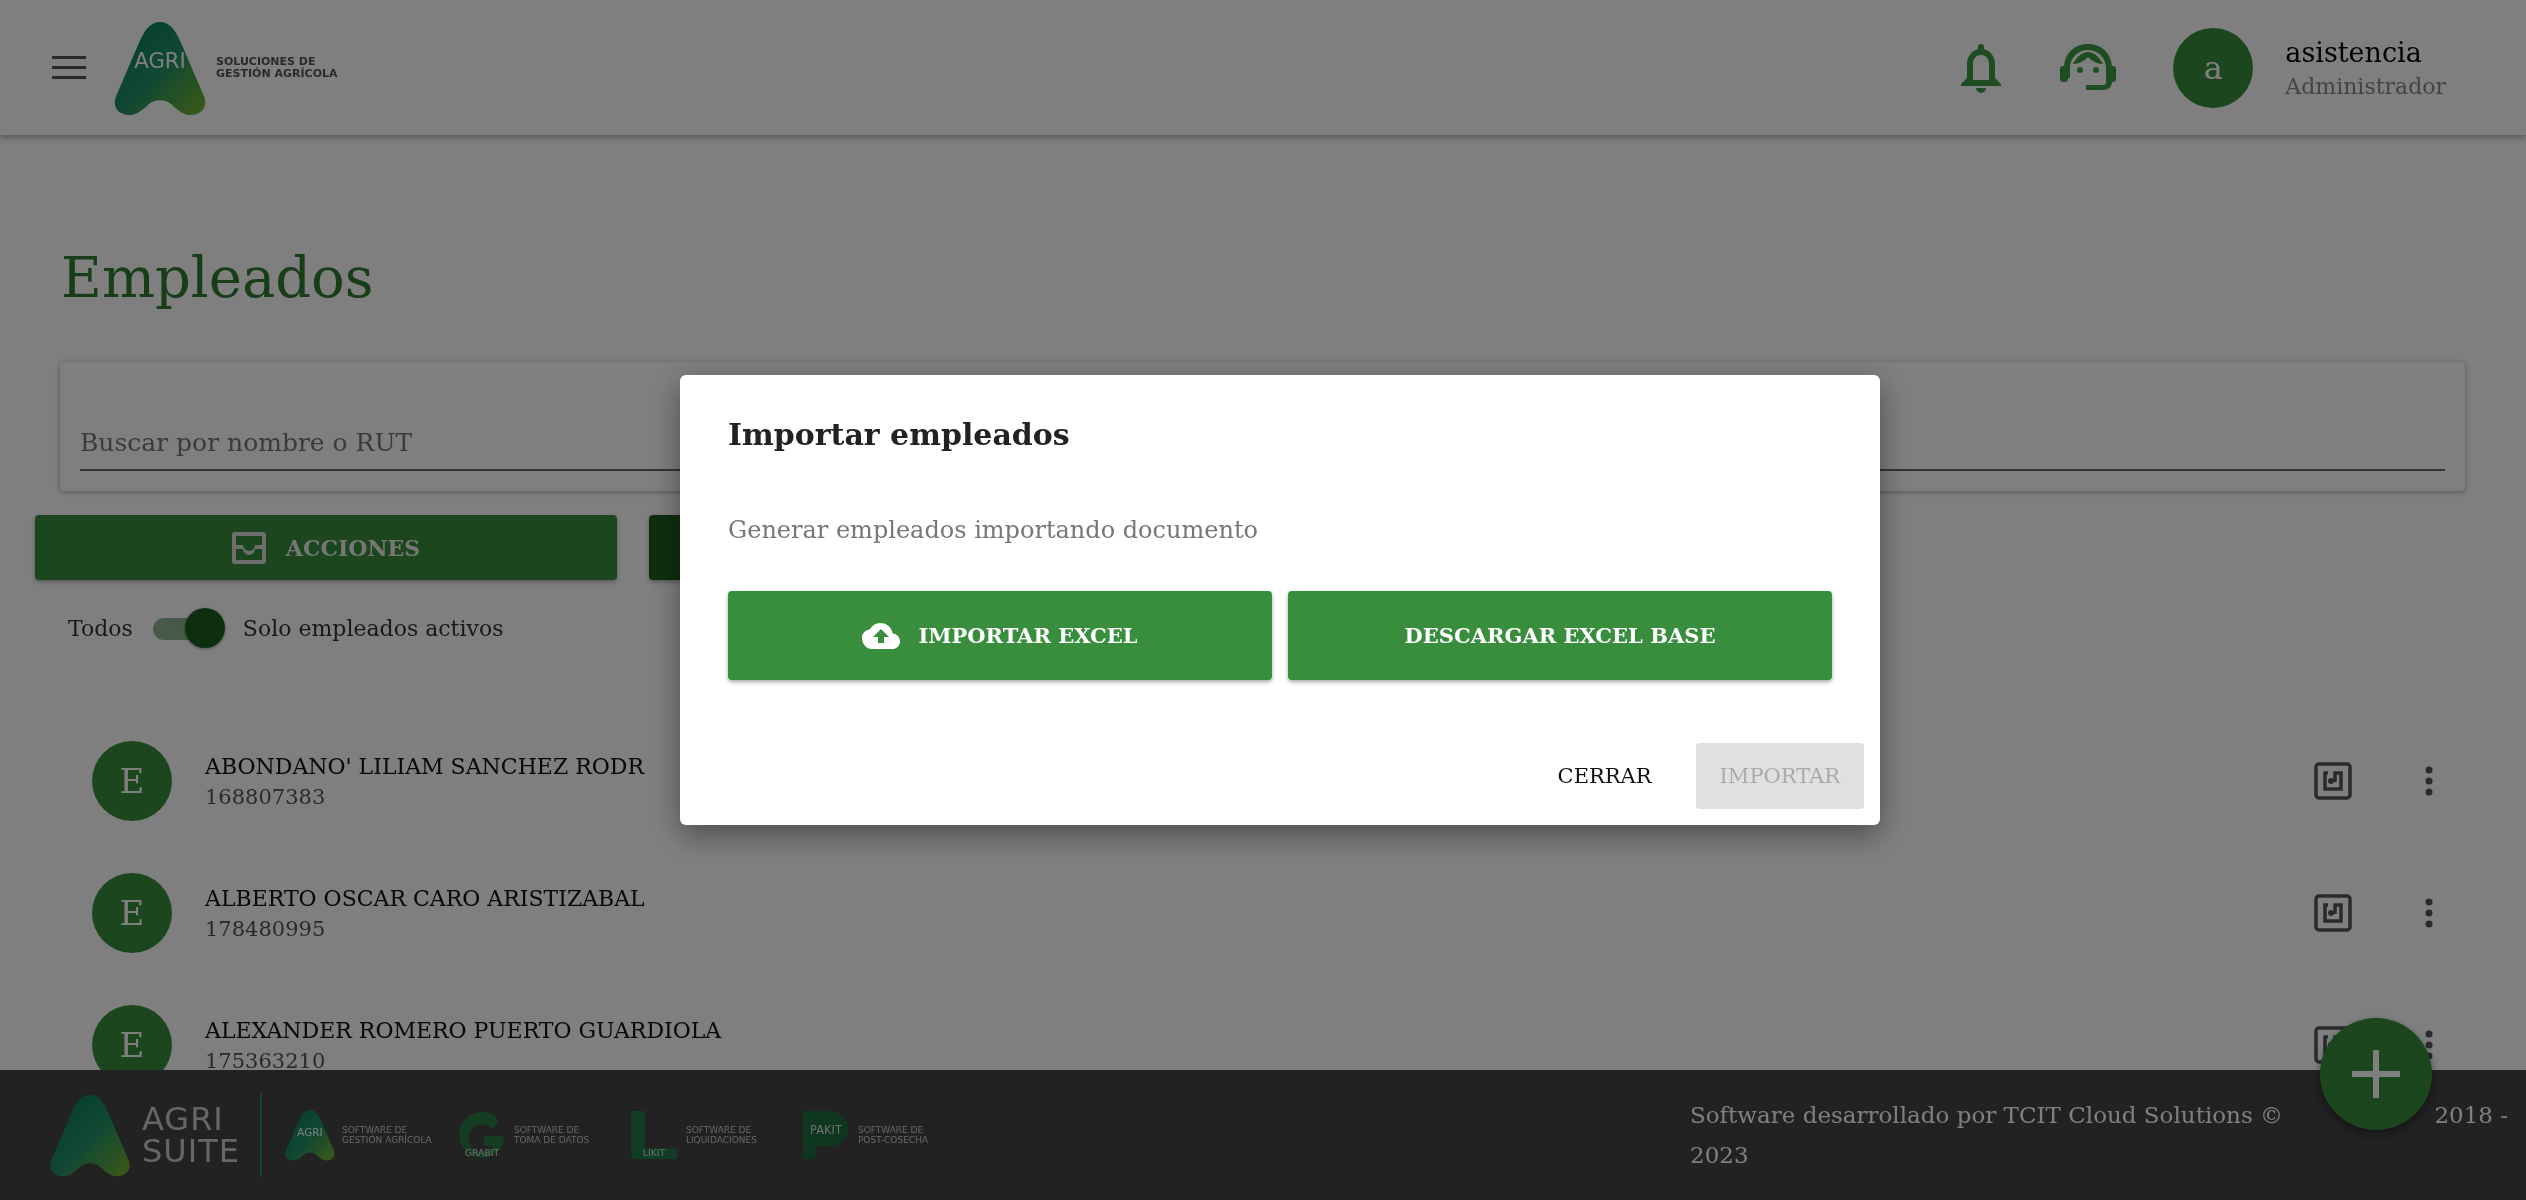 The width and height of the screenshot is (2526, 1200). What do you see at coordinates (69, 67) in the screenshot?
I see `menu-icon` at bounding box center [69, 67].